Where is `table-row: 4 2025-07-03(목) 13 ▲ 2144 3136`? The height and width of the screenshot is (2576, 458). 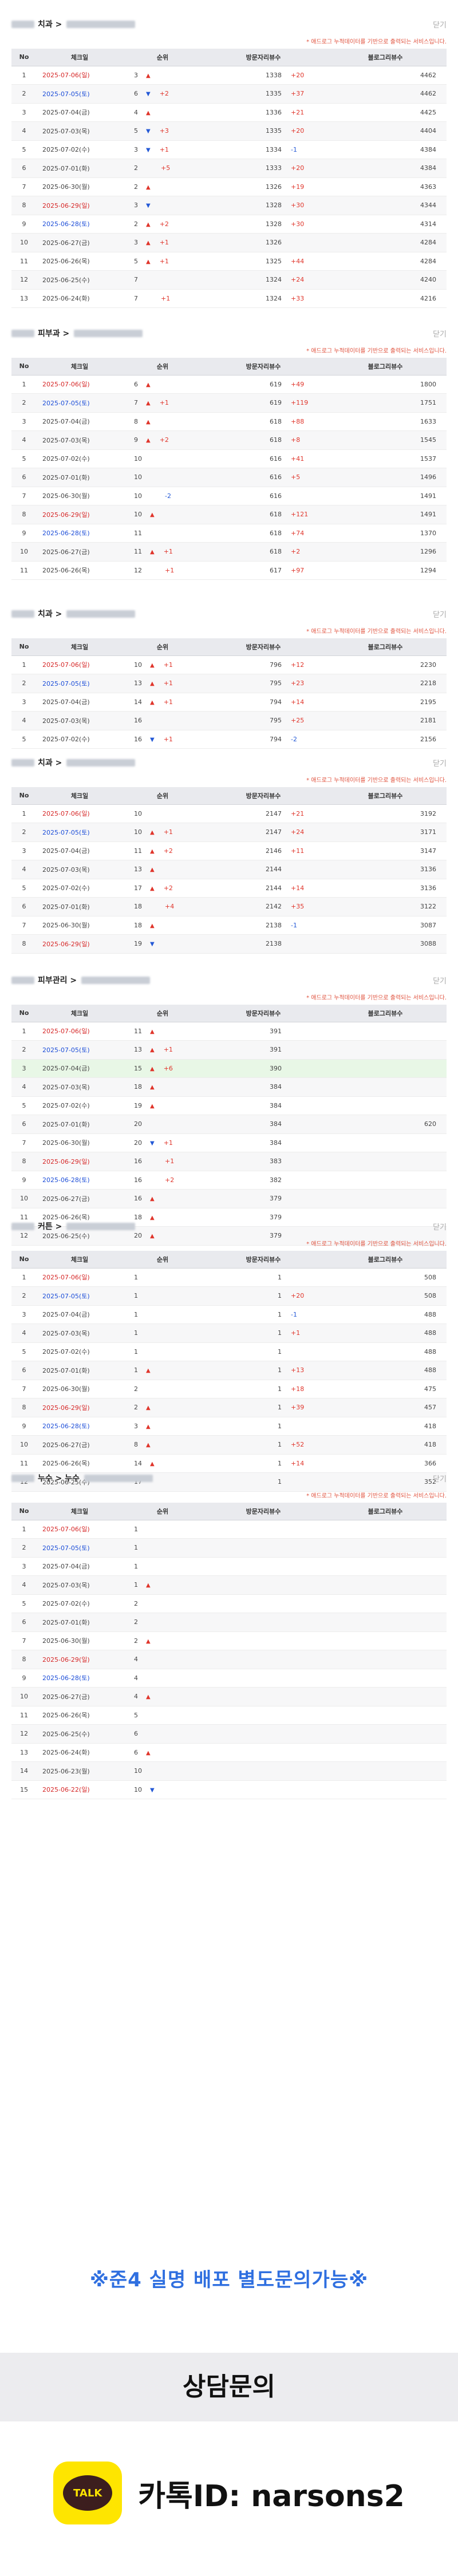
table-row: 4 2025-07-03(목) 13 ▲ 2144 3136 is located at coordinates (229, 869).